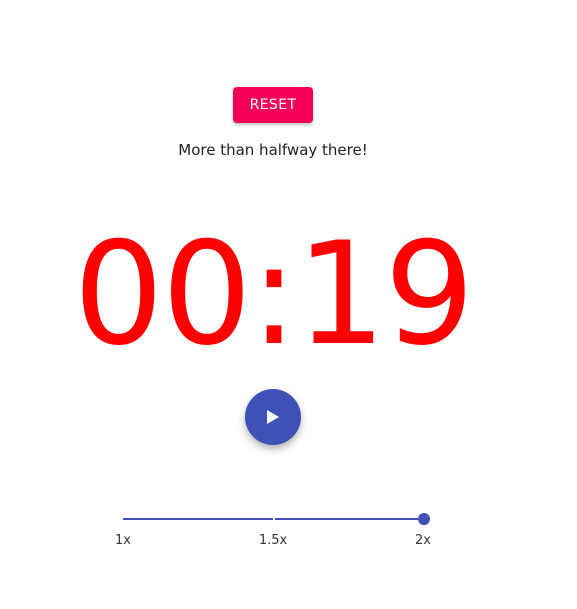 This screenshot has width=577, height=609. What do you see at coordinates (273, 105) in the screenshot?
I see `reset-button: RESET` at bounding box center [273, 105].